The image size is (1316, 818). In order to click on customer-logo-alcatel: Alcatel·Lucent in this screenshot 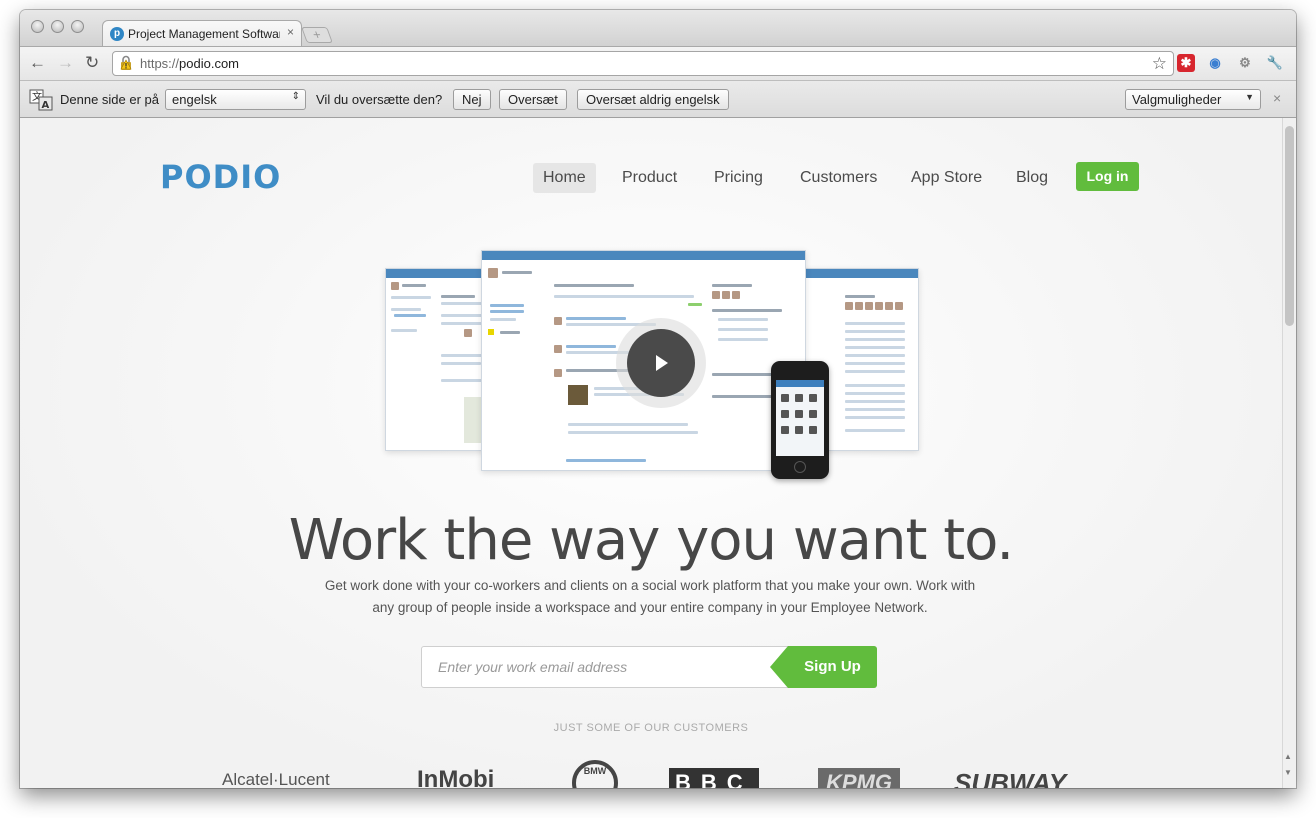, I will do `click(276, 779)`.